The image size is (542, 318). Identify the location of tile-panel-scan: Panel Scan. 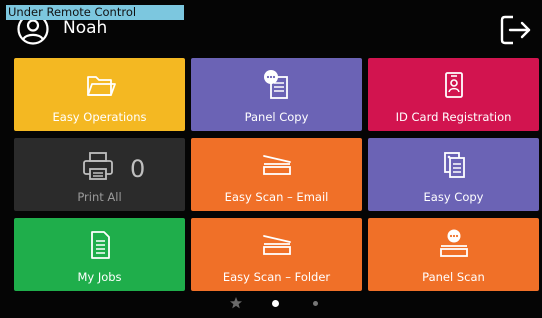
(453, 254).